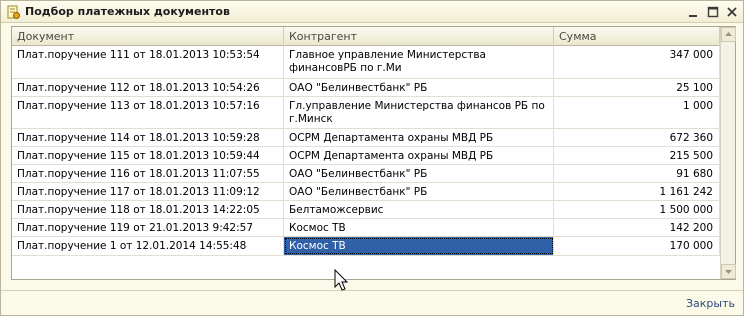 The width and height of the screenshot is (744, 316). Describe the element at coordinates (637, 62) in the screenshot. I see `cell-sum: 347 000` at that location.